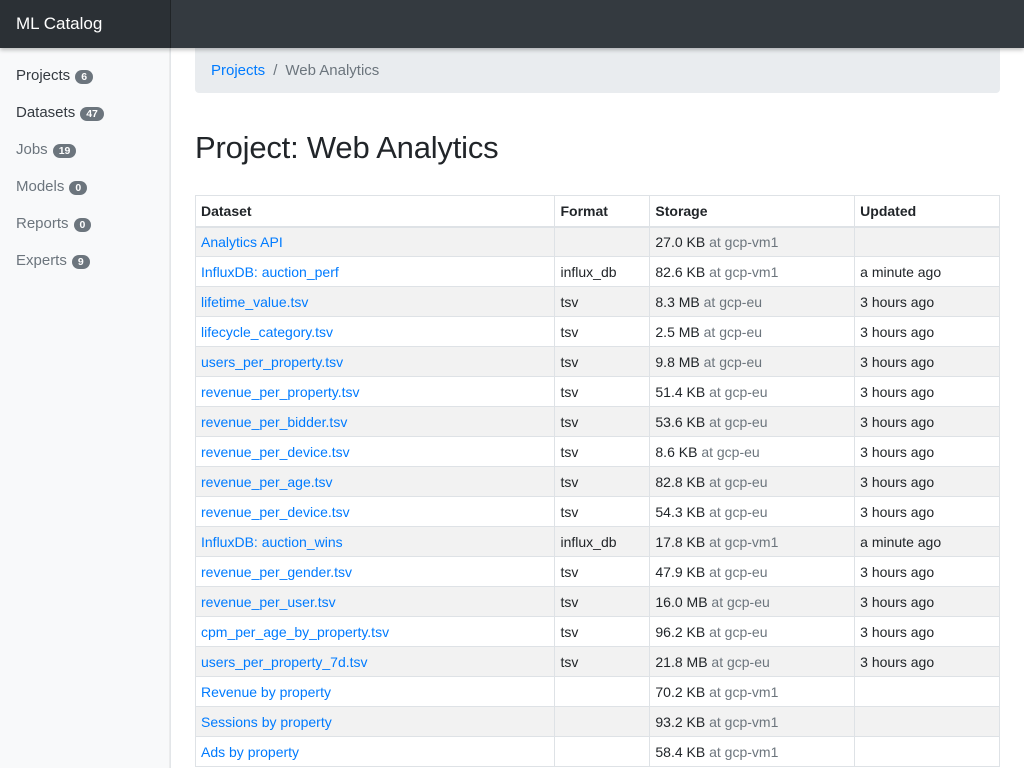  I want to click on dataset-link: revenue_per_property.tsv, so click(280, 392).